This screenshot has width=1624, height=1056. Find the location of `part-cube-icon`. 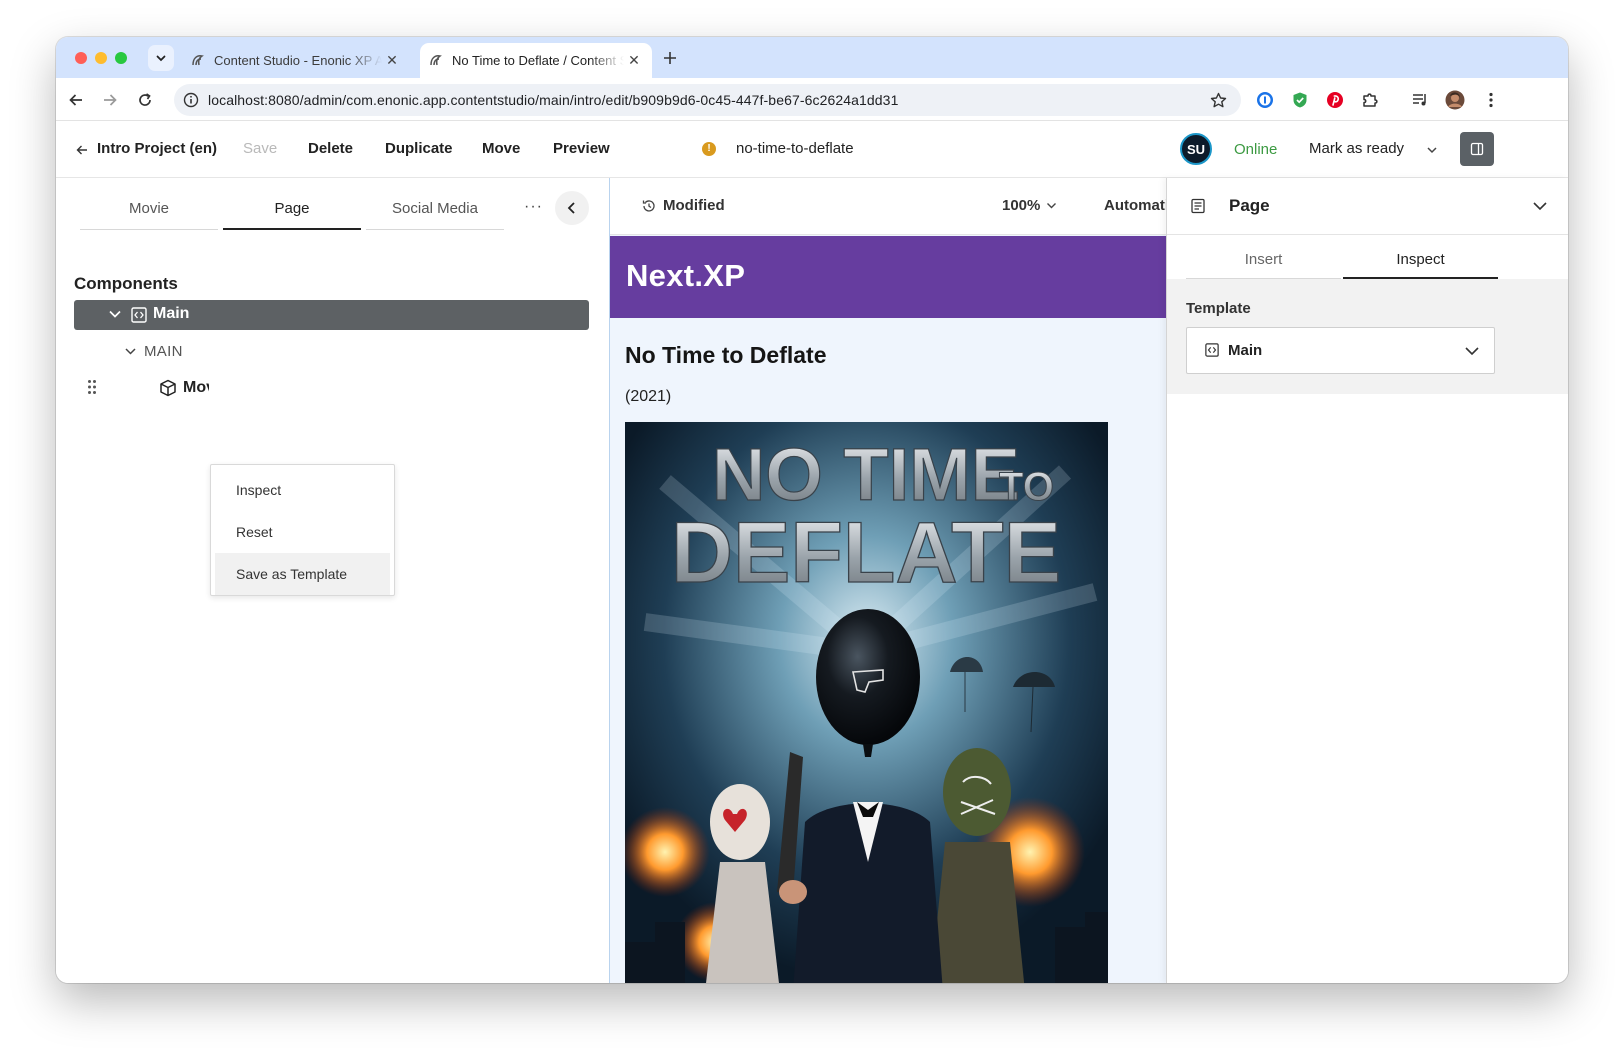

part-cube-icon is located at coordinates (168, 388).